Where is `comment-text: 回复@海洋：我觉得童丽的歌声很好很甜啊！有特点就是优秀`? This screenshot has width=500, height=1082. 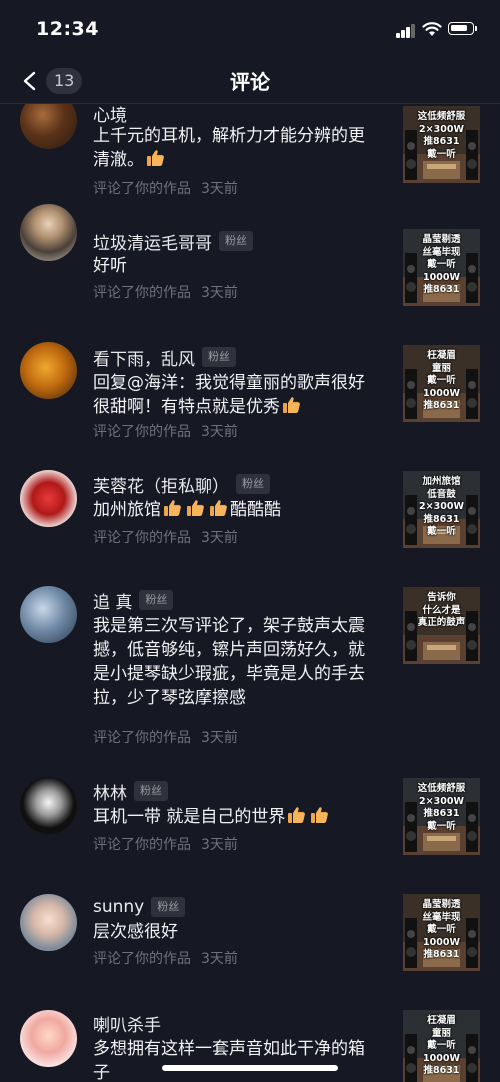 comment-text: 回复@海洋：我觉得童丽的歌声很好很甜啊！有特点就是优秀 is located at coordinates (230, 395).